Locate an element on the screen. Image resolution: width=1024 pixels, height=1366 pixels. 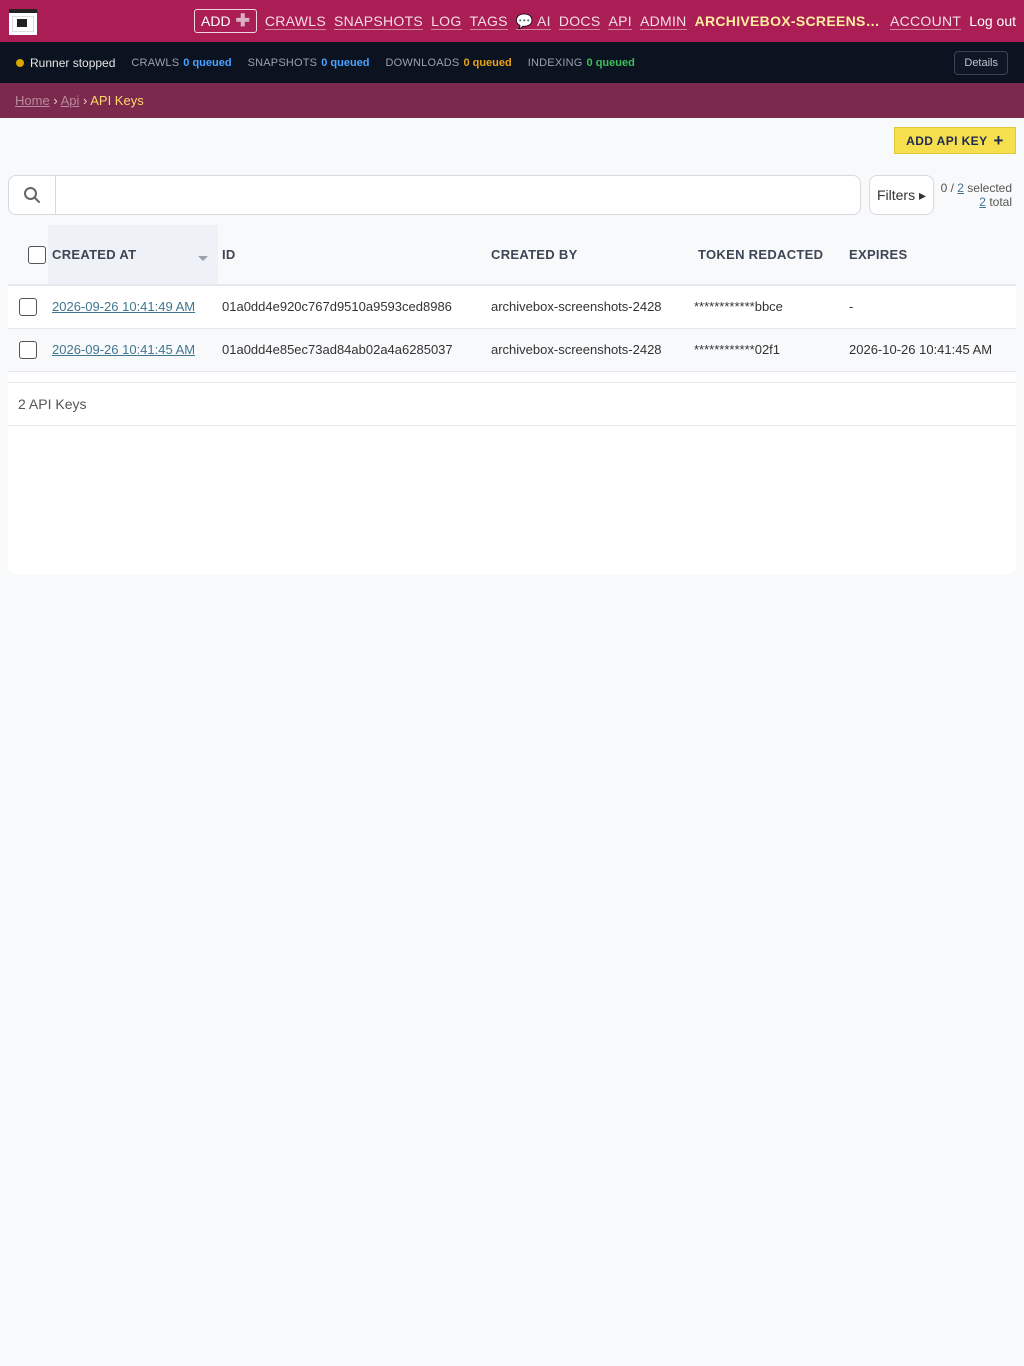
nav-link-crawls: CRAWLS is located at coordinates (295, 21).